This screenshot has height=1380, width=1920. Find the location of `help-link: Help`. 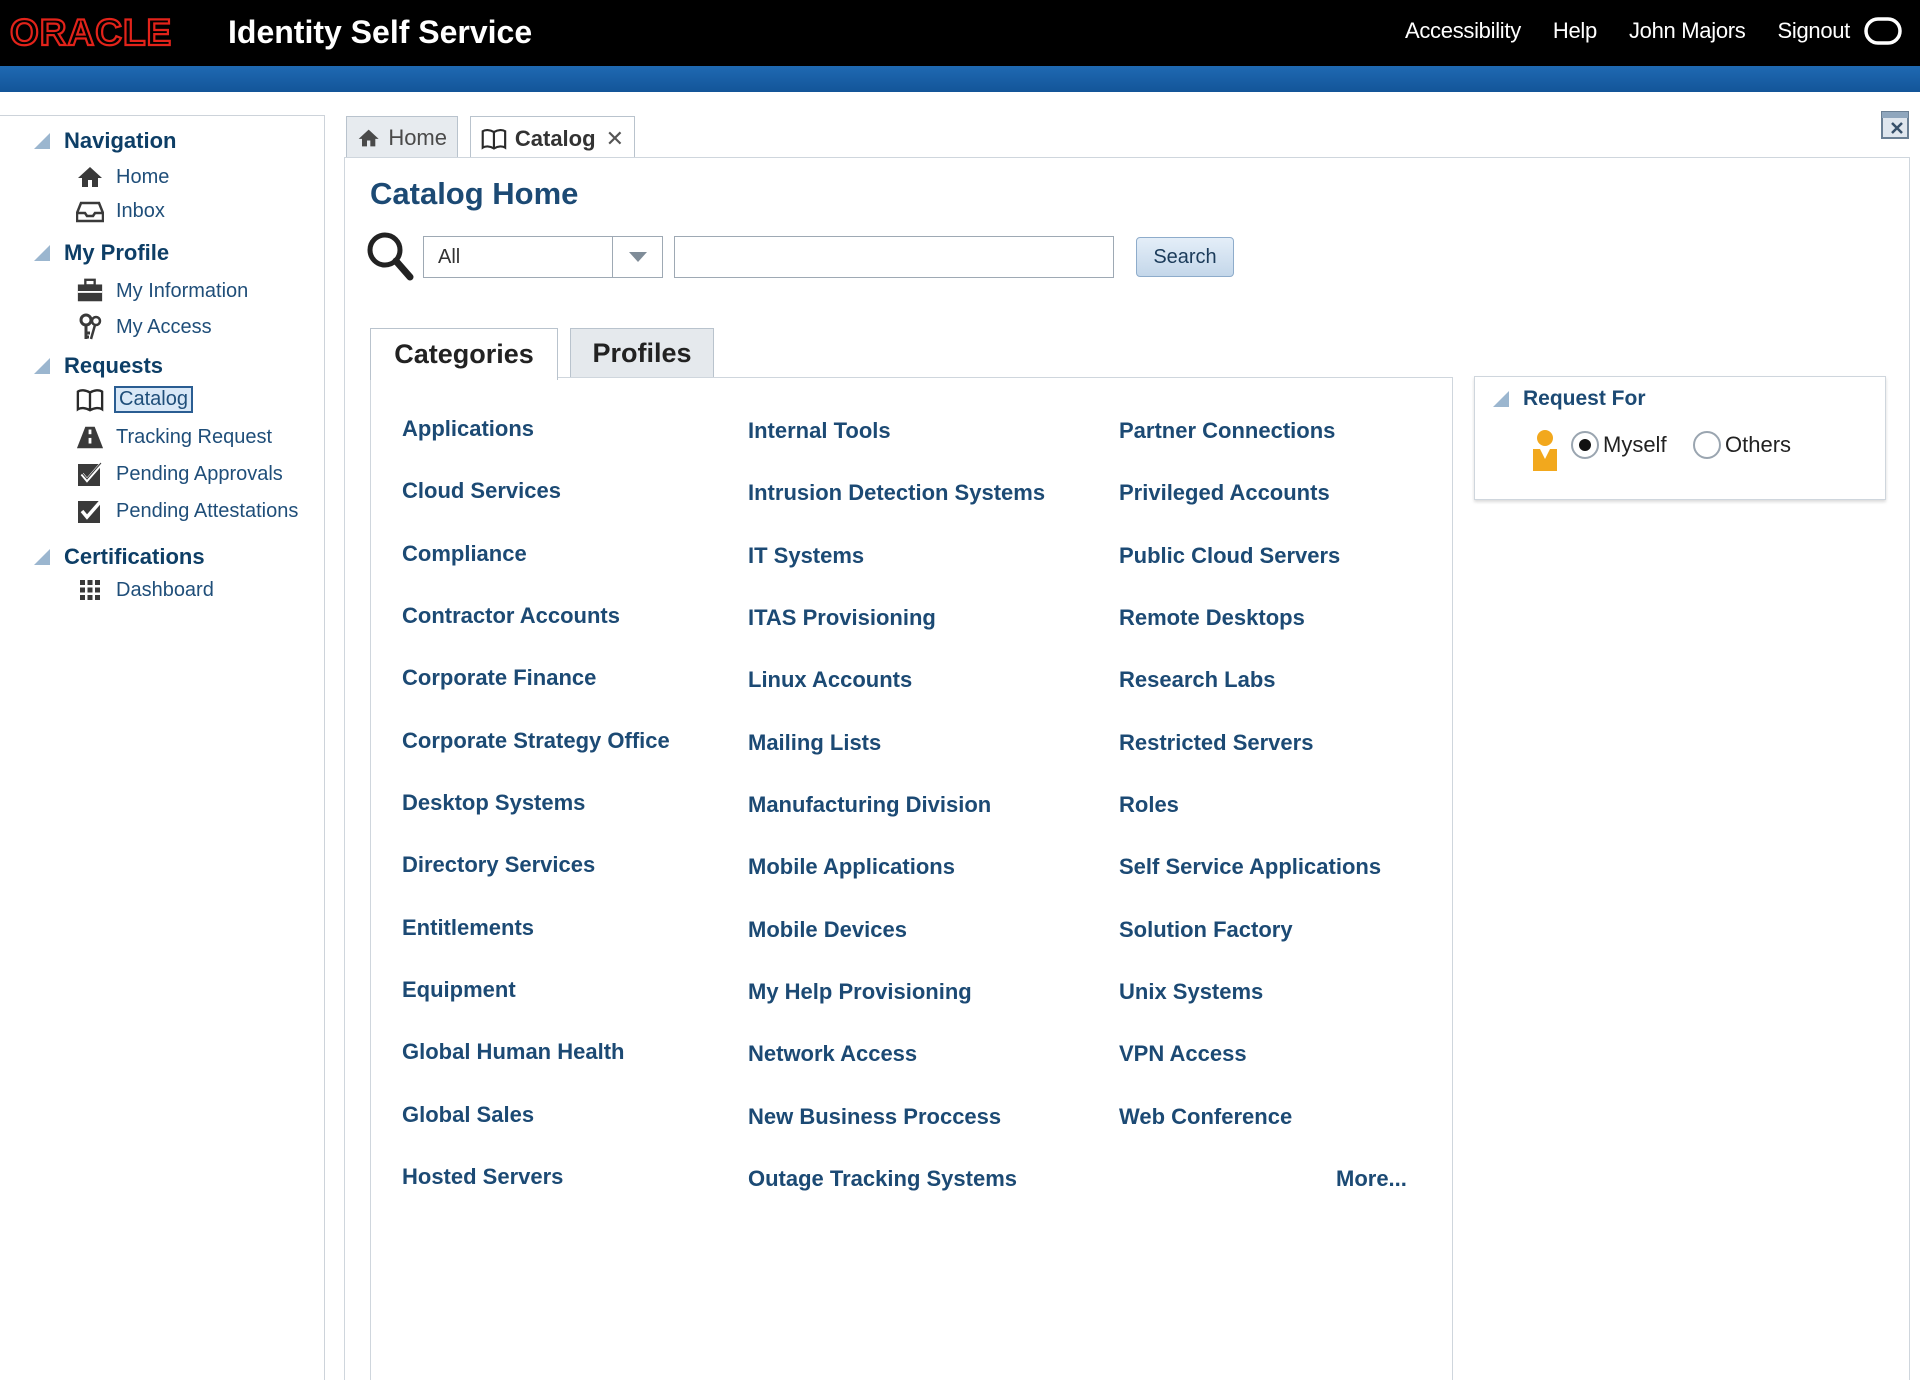

help-link: Help is located at coordinates (1575, 31).